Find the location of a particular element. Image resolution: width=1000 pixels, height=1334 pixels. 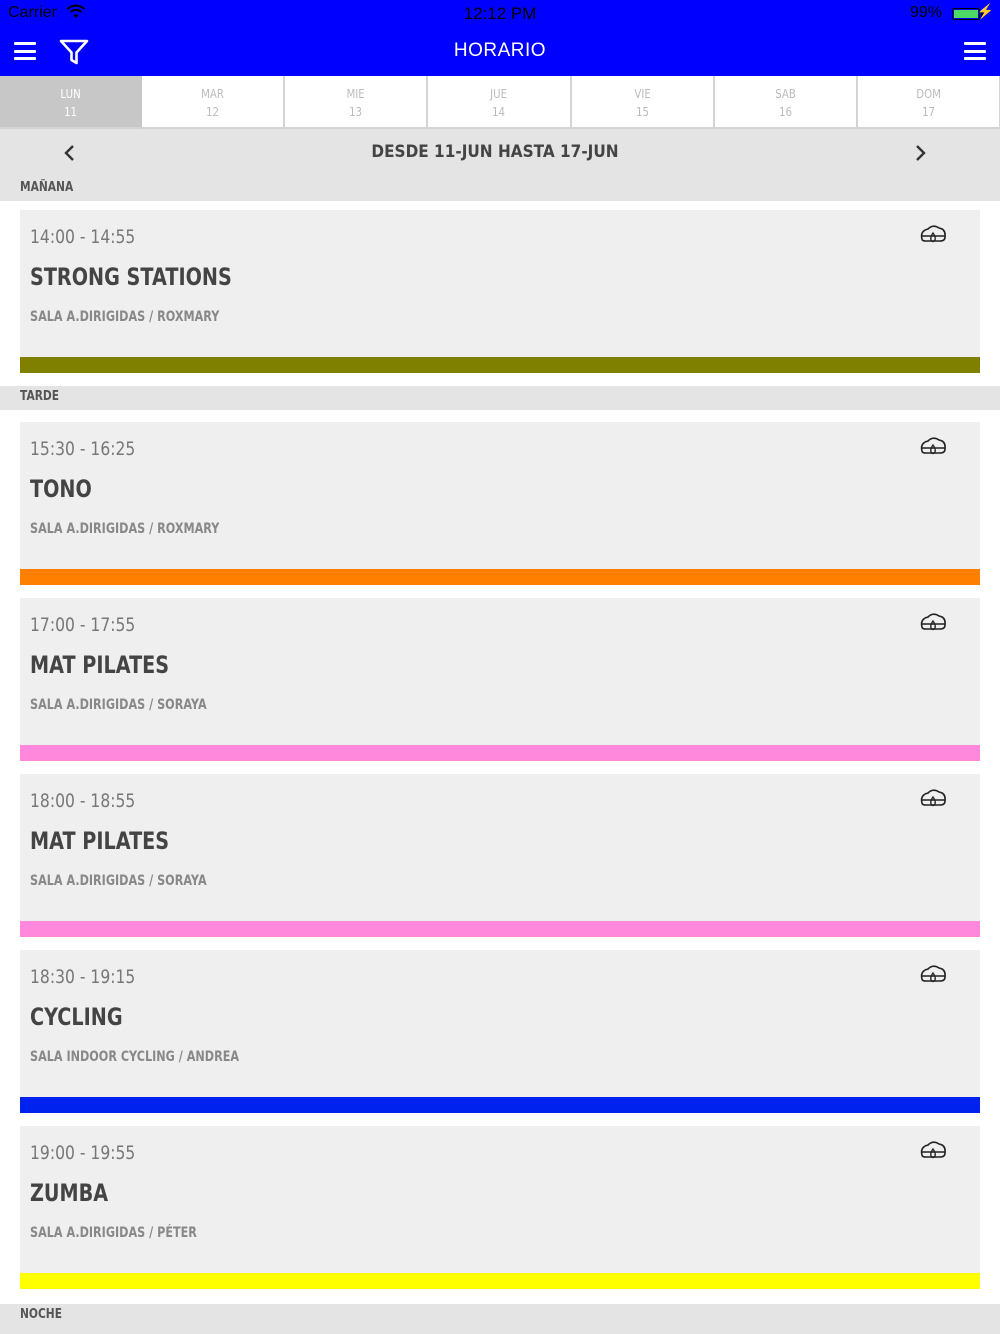

status-bar: Carrier 12:12 PM 99% ⚡ is located at coordinates (500, 14).